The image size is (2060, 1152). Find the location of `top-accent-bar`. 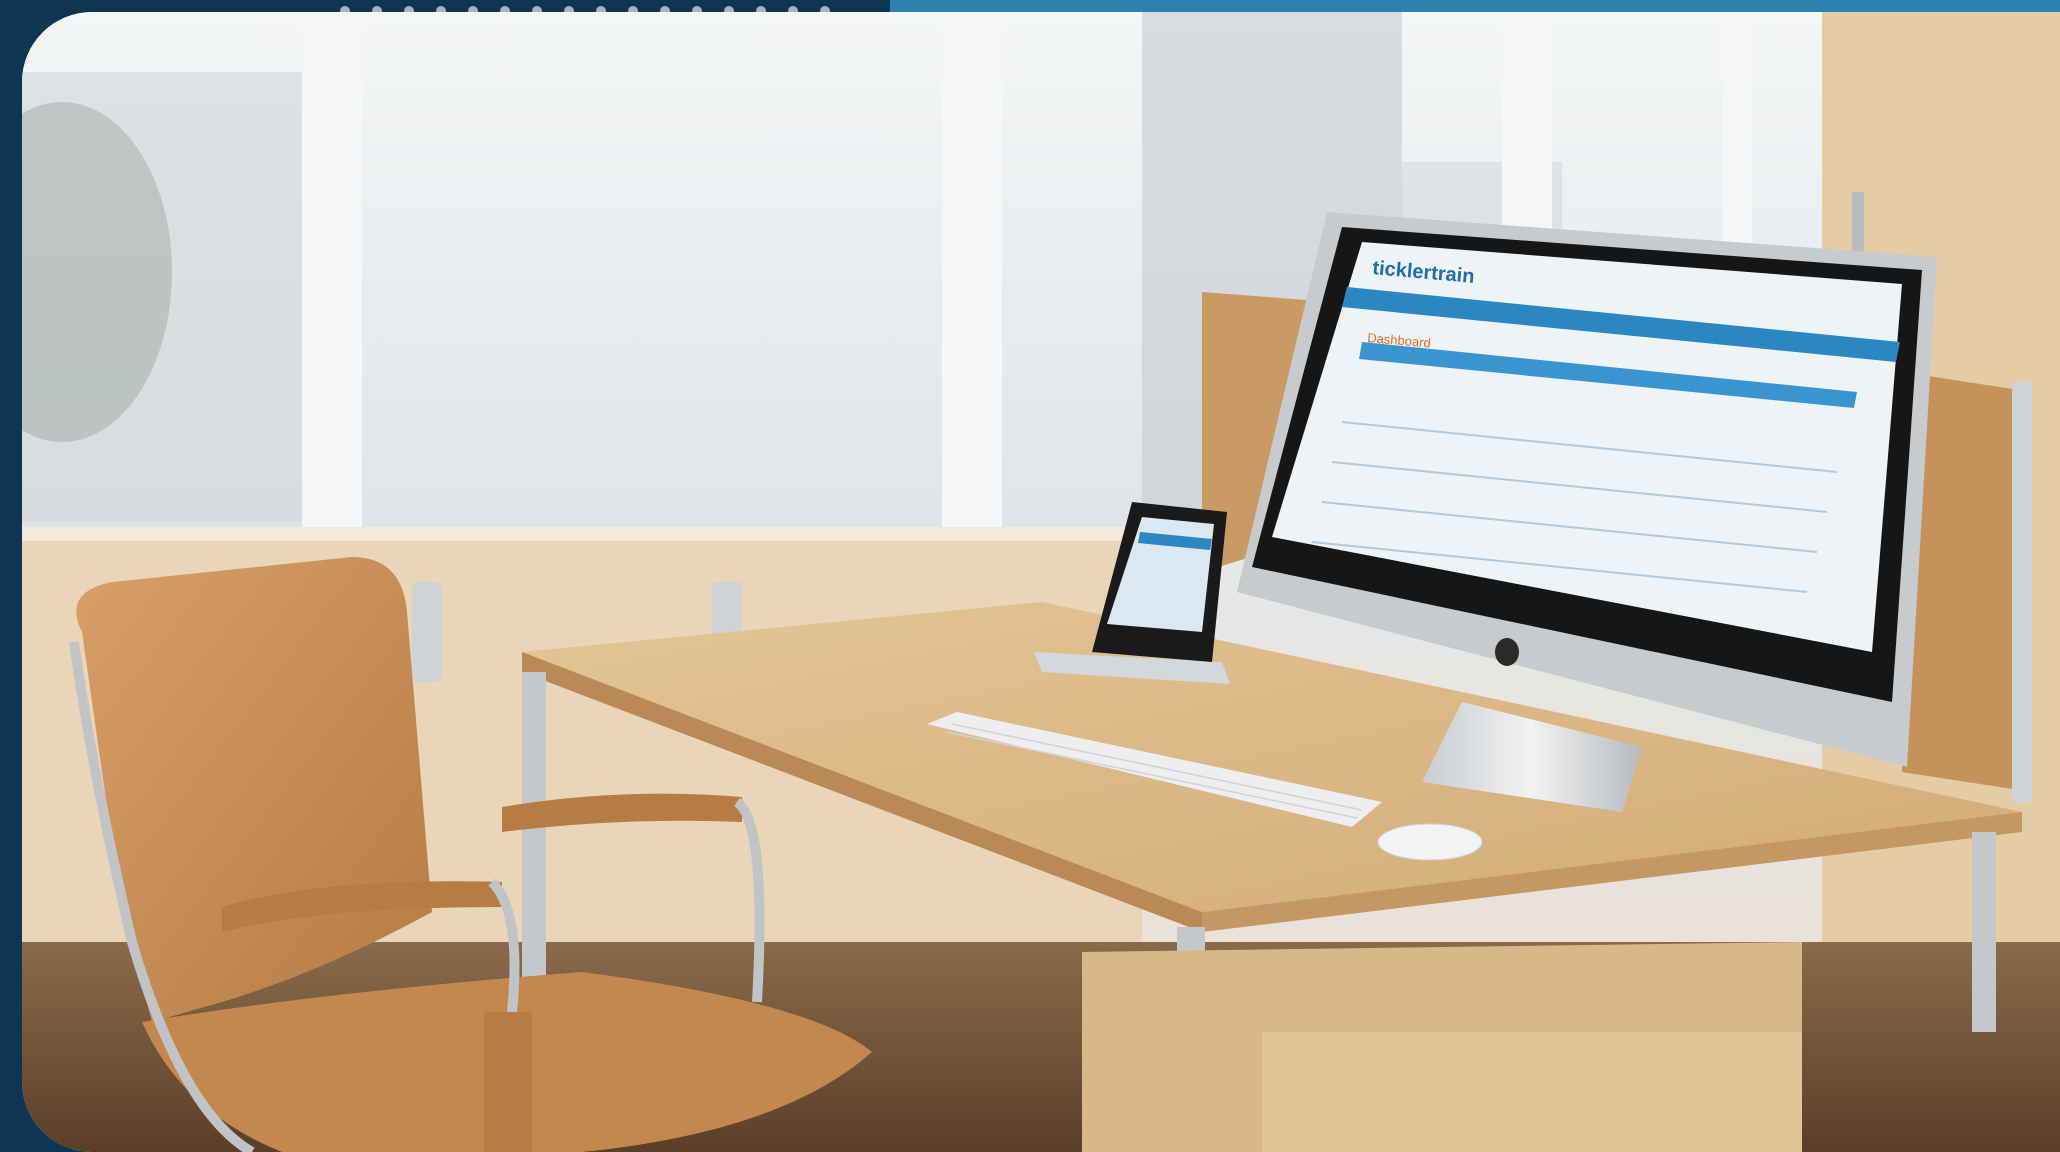

top-accent-bar is located at coordinates (1475, 6).